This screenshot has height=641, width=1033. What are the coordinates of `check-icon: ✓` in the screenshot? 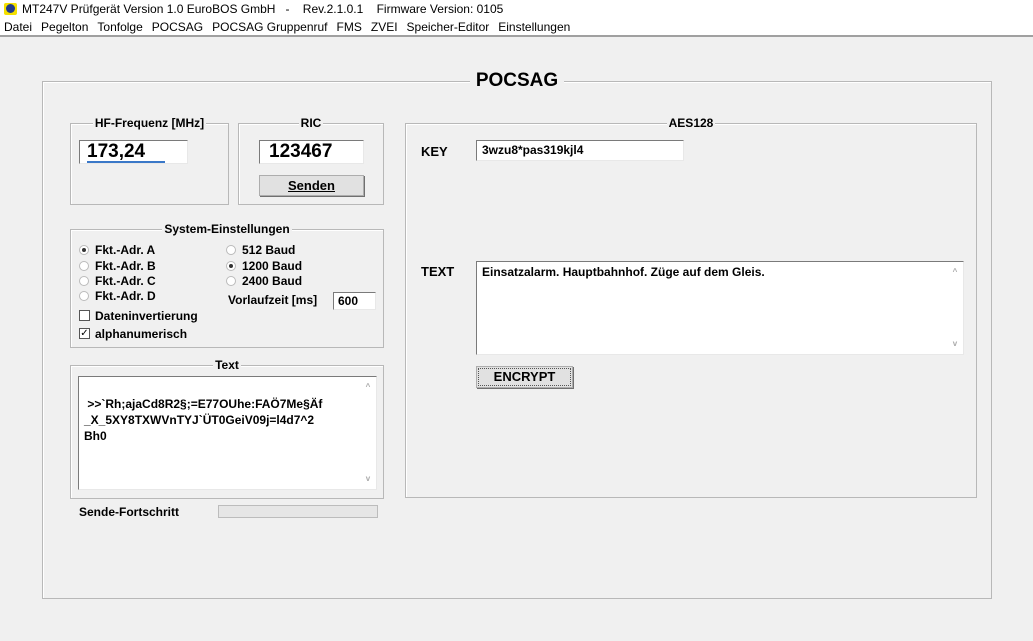 It's located at (84, 333).